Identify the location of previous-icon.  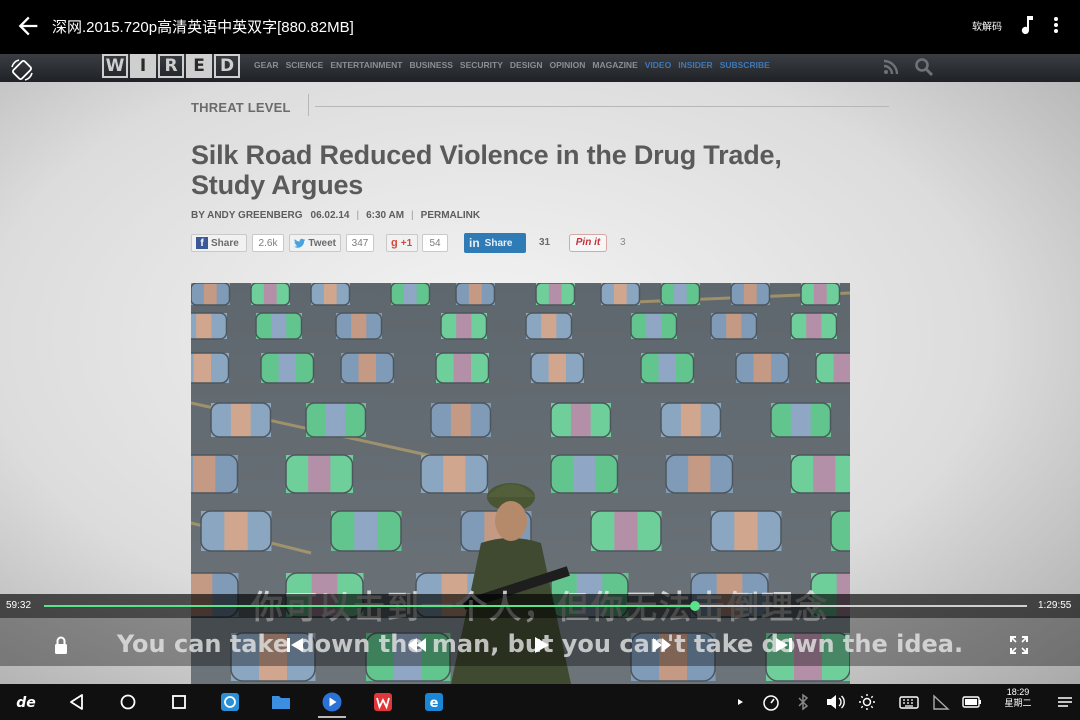
(295, 645).